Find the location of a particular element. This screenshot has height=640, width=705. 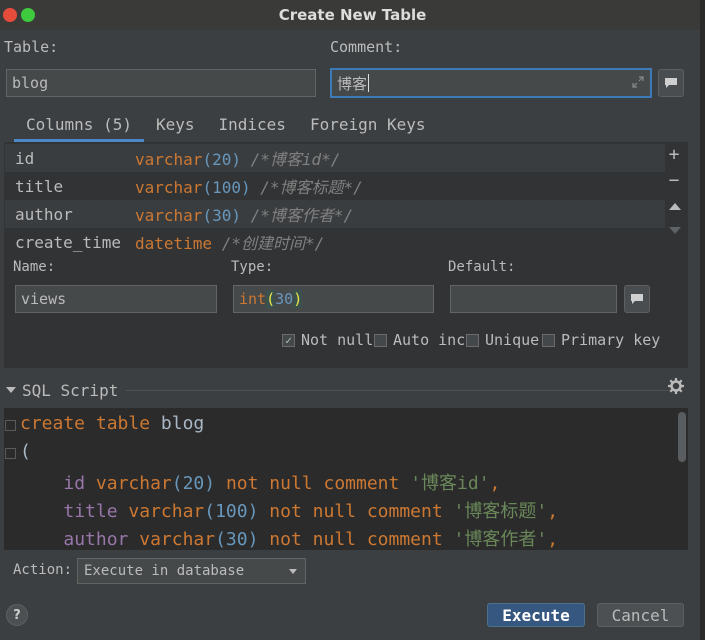

comment-text: 博客 is located at coordinates (352, 83).